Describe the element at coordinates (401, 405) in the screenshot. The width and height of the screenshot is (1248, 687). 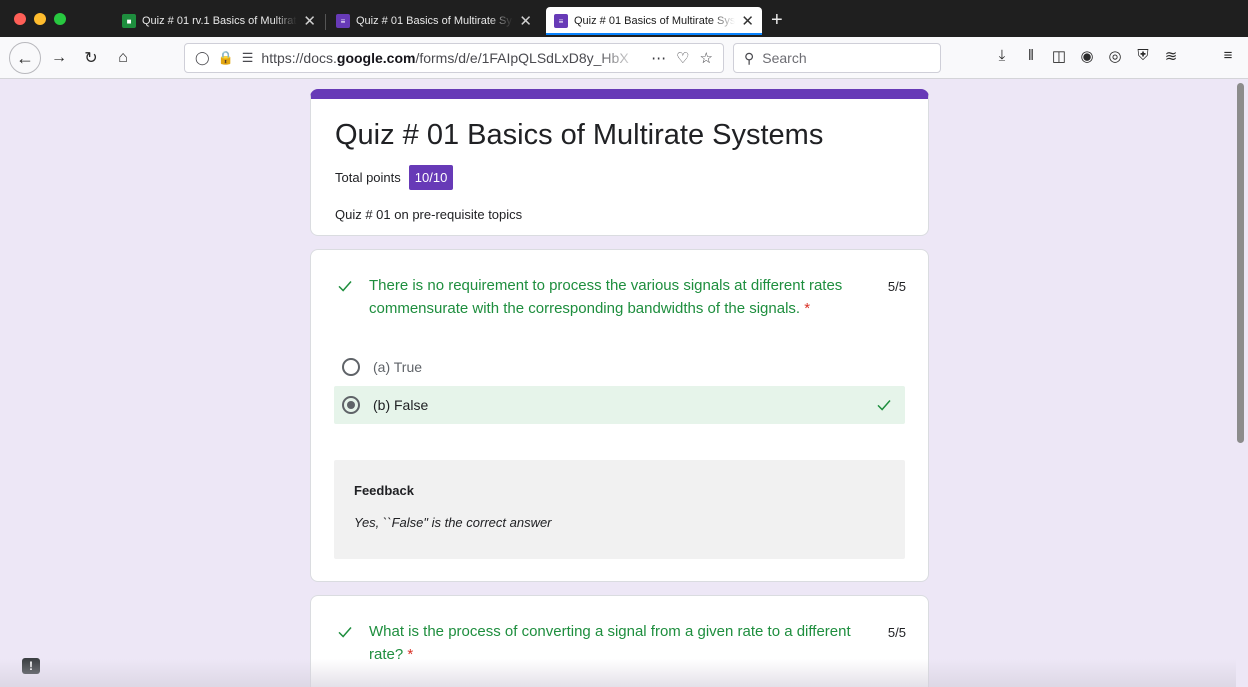
I see `option-label: (b) False` at that location.